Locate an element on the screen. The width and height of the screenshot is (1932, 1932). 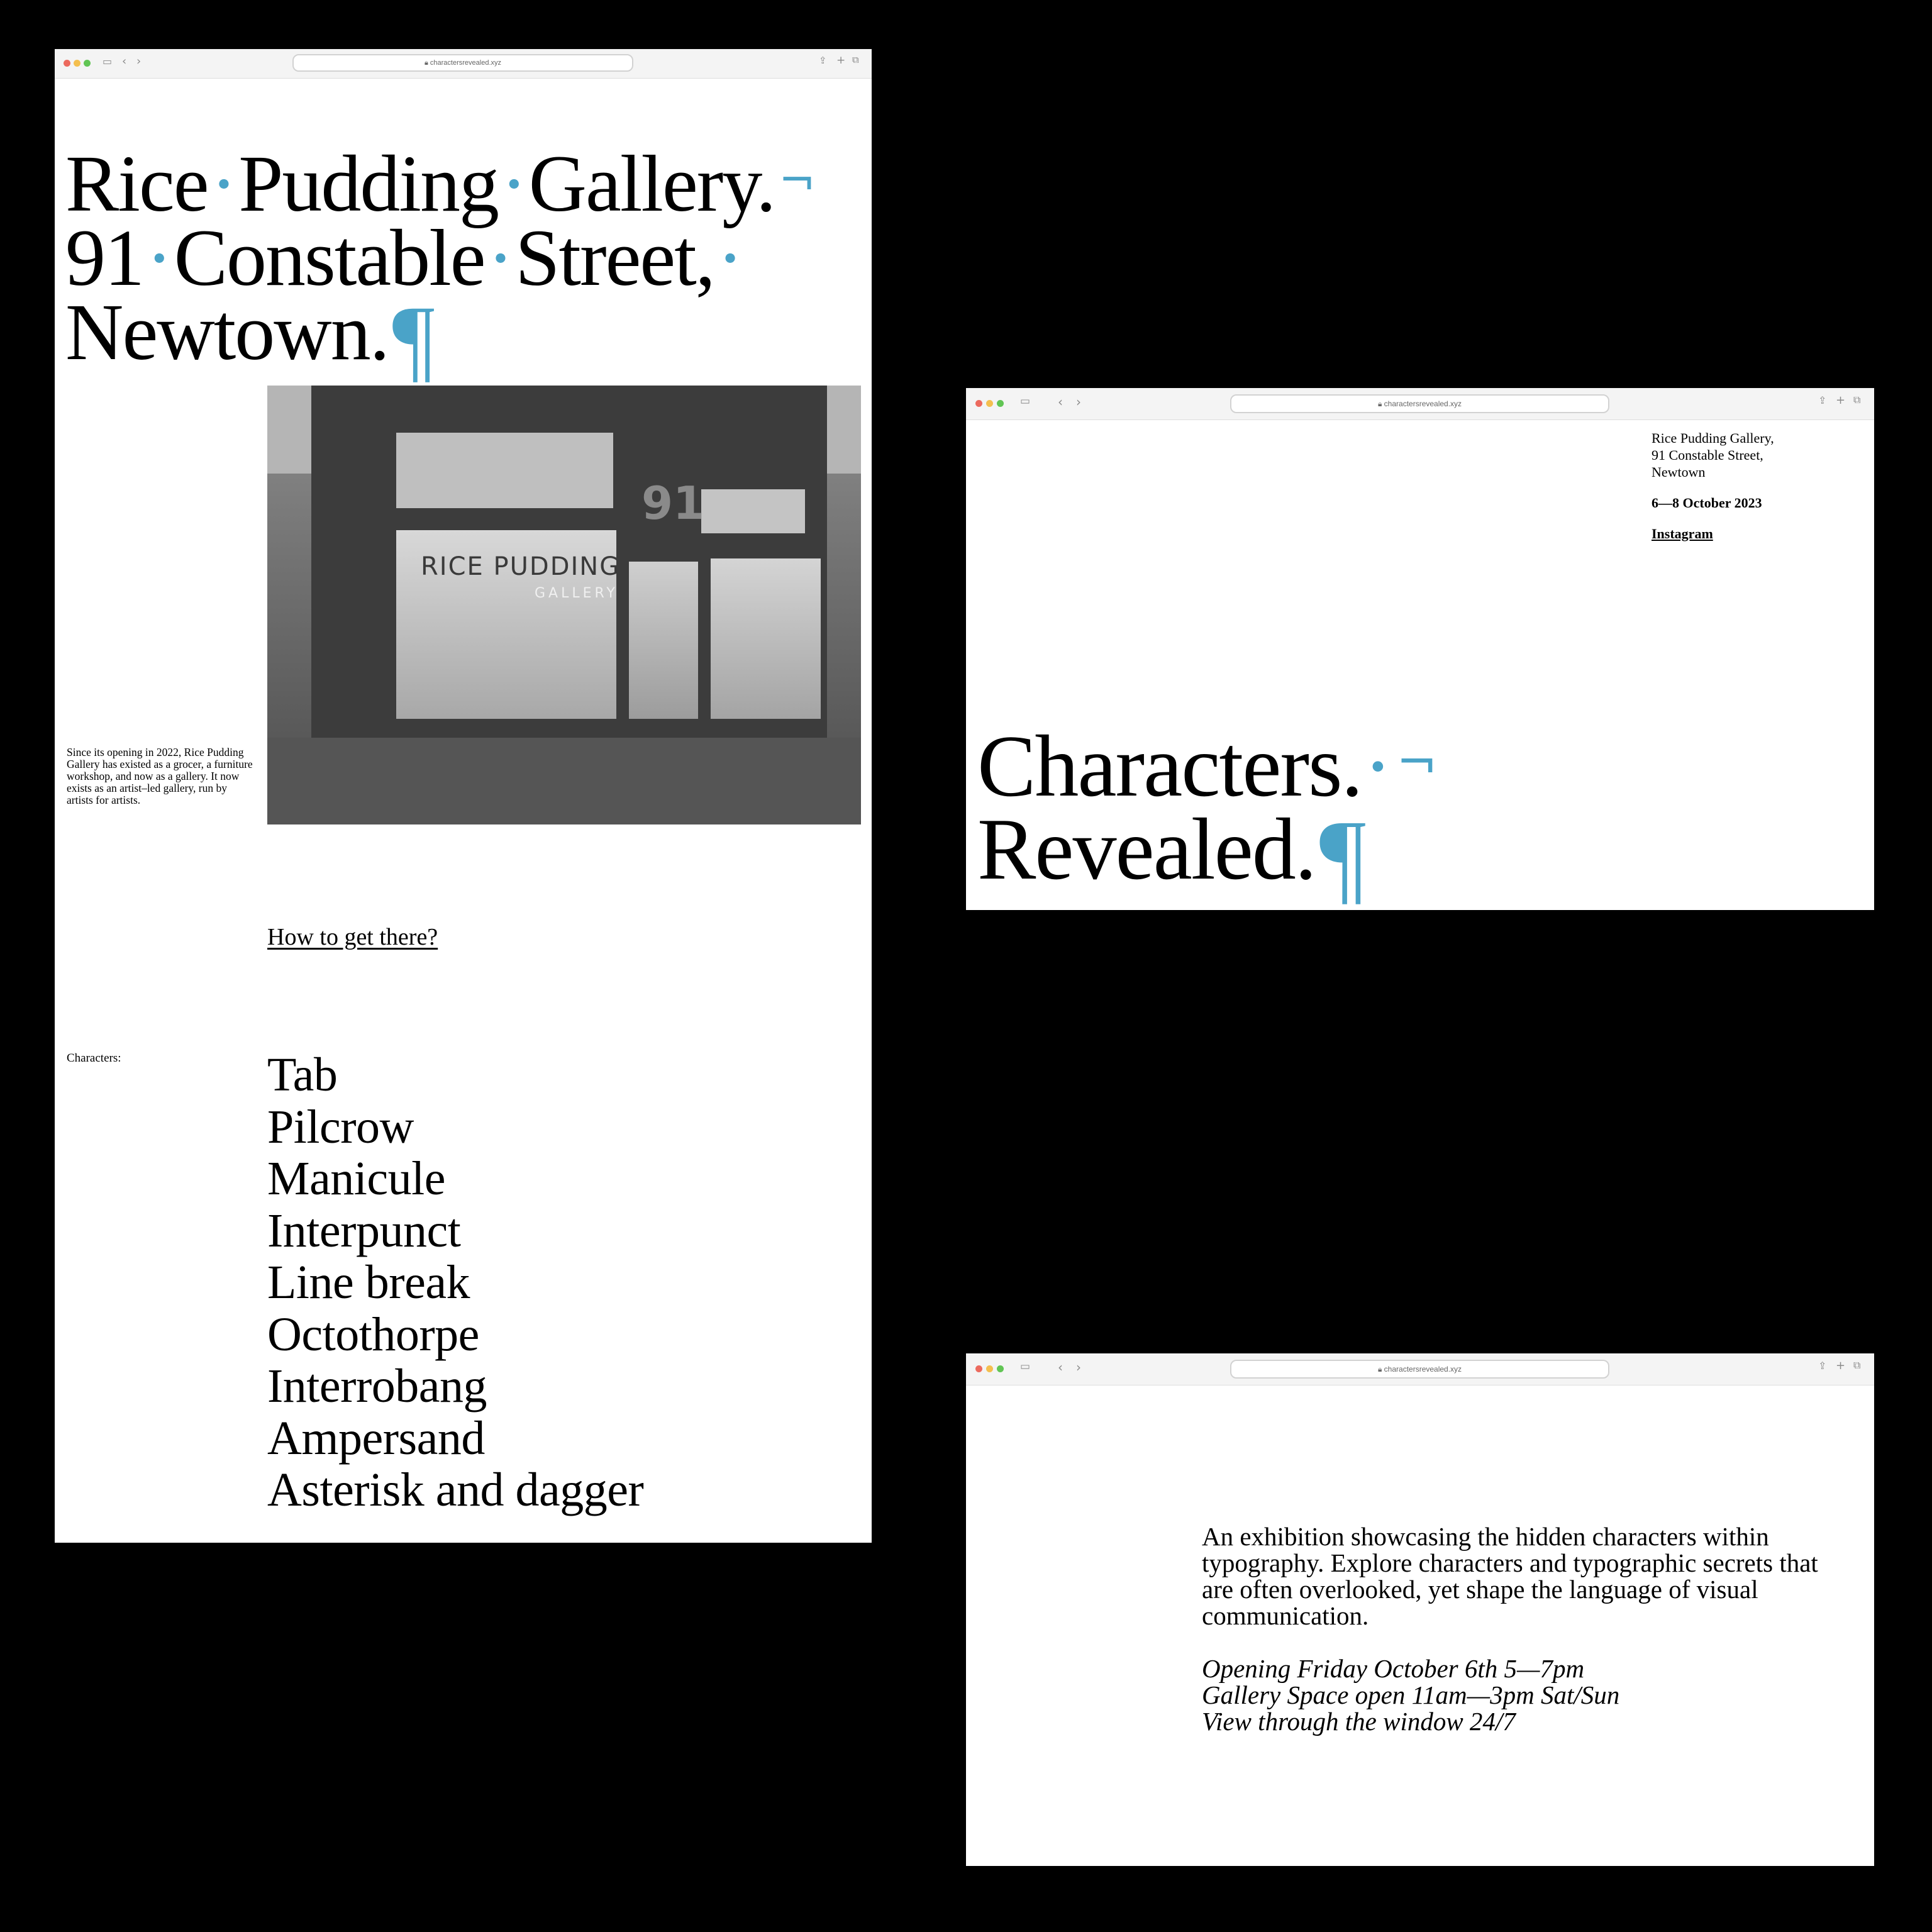
gallery-storefront-photo: 91 RICE PUDDING GALLERY is located at coordinates (564, 605).